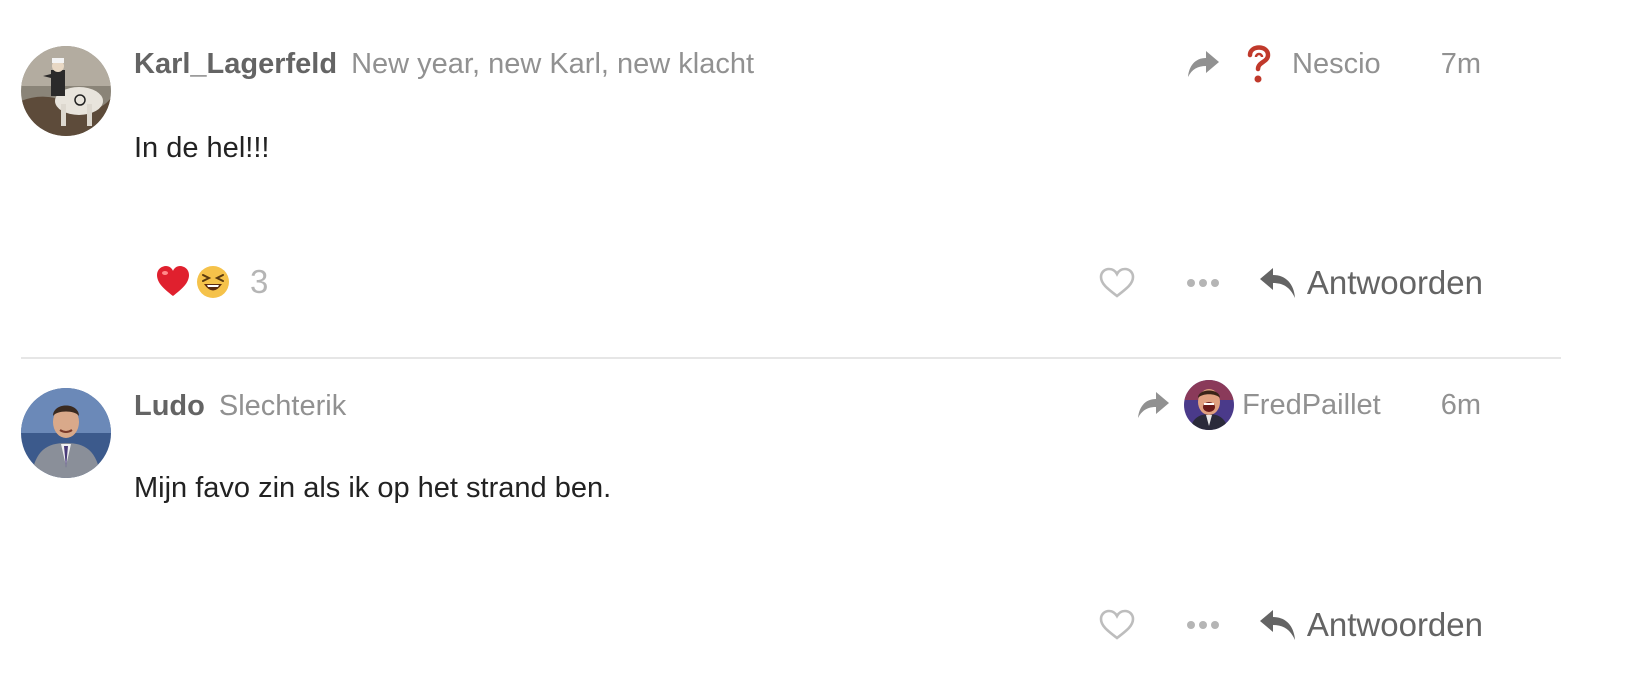 This screenshot has height=679, width=1625. I want to click on user-title: New year, new Karl, new klacht, so click(553, 64).